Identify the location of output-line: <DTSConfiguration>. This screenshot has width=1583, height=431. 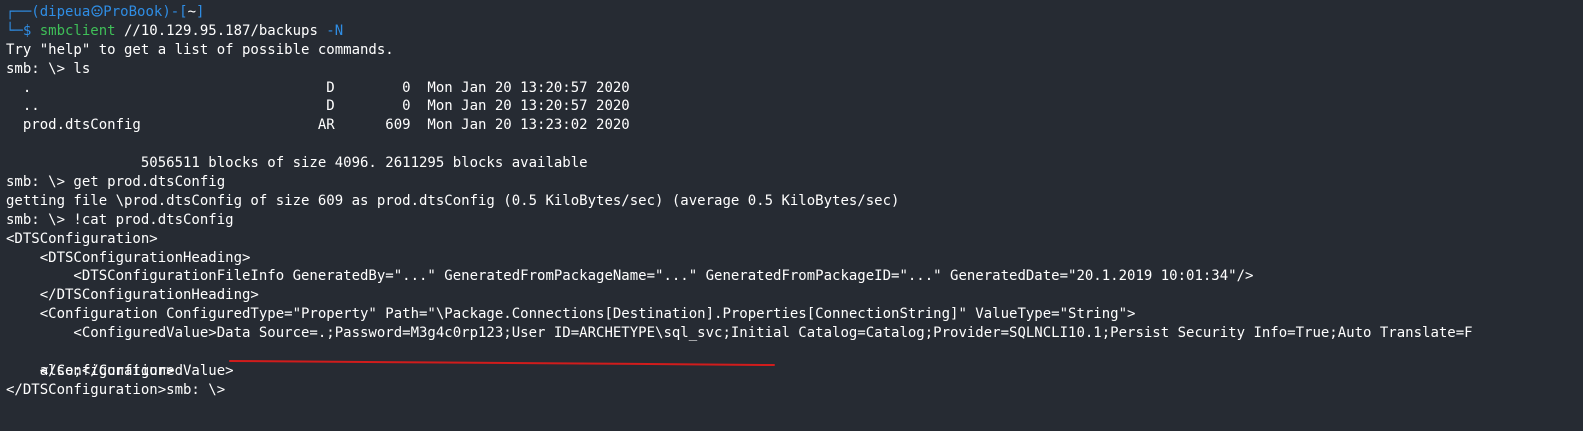
(82, 238).